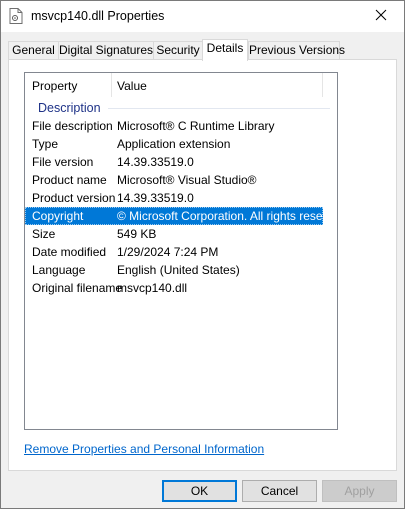 The width and height of the screenshot is (405, 509). I want to click on property-name: Product name, so click(69, 180).